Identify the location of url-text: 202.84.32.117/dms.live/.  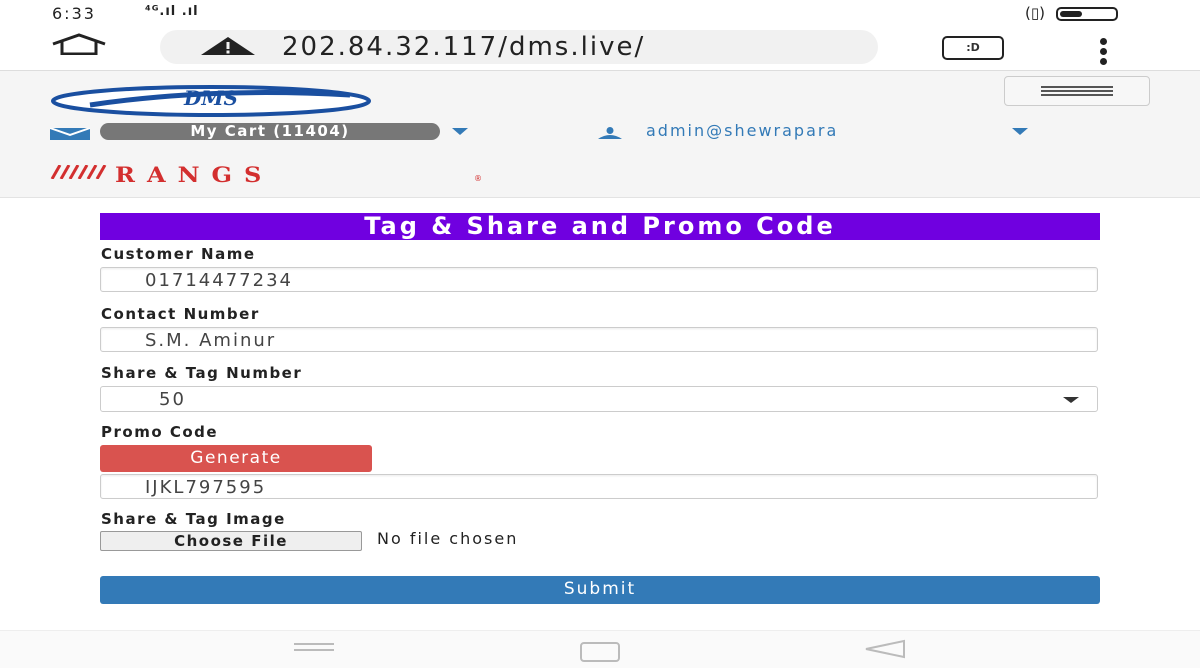
(463, 47).